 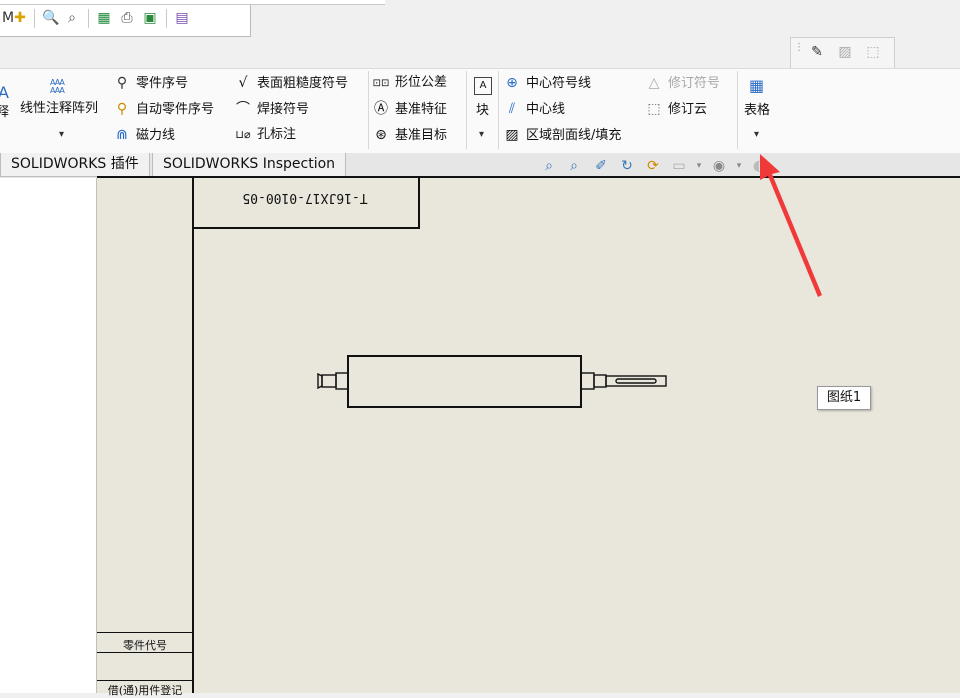 What do you see at coordinates (409, 83) in the screenshot?
I see `geometric-tolerance-button: ⊡⊡ 形位公差` at bounding box center [409, 83].